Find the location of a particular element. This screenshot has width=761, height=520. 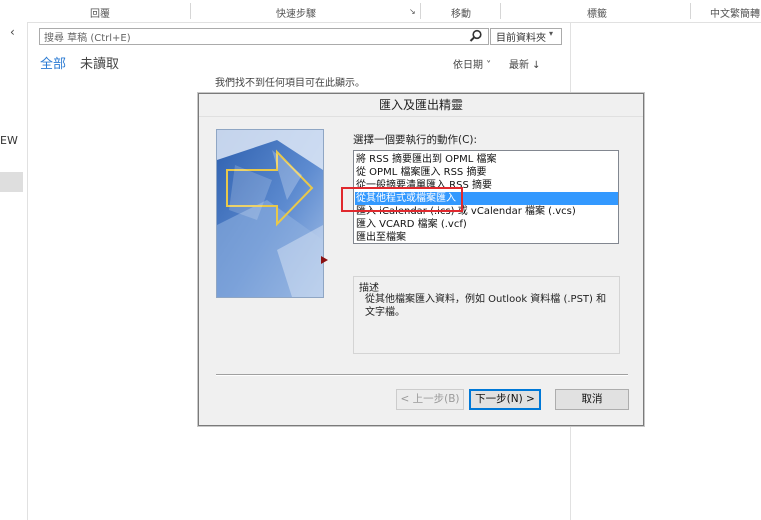

dialog-title: 匯入及匯出精靈 is located at coordinates (421, 105).